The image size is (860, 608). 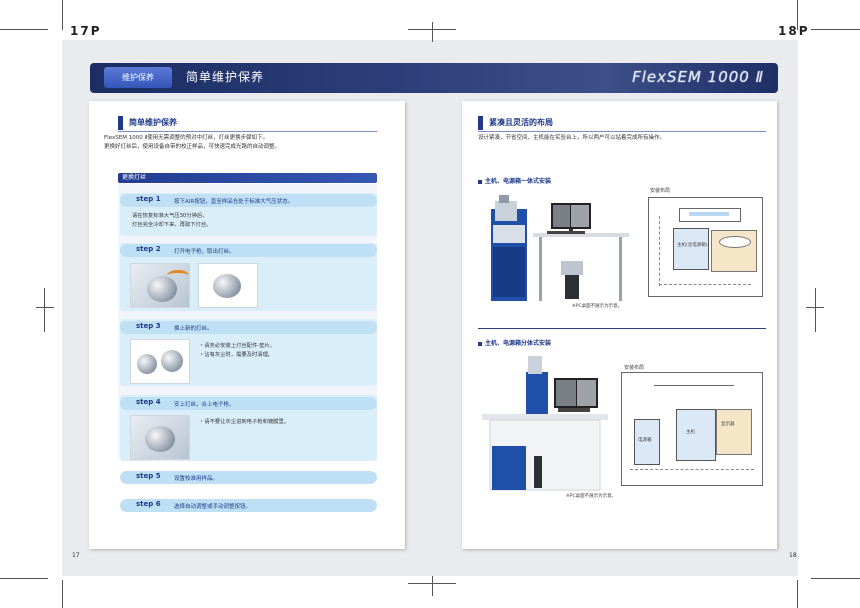 I want to click on right-section-title: 紧凑且灵活的布局, so click(x=521, y=122).